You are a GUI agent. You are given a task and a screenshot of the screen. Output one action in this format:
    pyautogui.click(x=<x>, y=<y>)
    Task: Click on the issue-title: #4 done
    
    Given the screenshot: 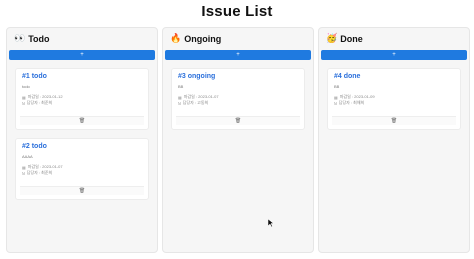 What is the action you would take?
    pyautogui.click(x=347, y=76)
    